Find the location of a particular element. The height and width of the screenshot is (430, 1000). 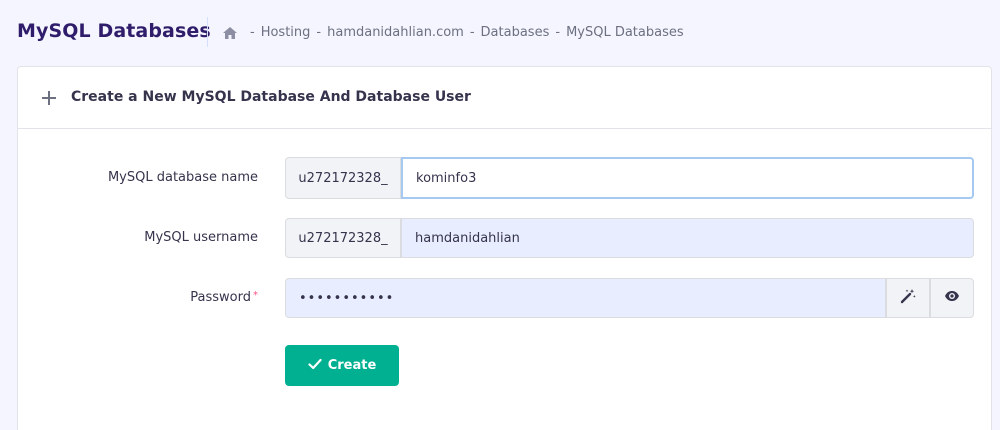

username-label: MySQL username is located at coordinates (201, 237).